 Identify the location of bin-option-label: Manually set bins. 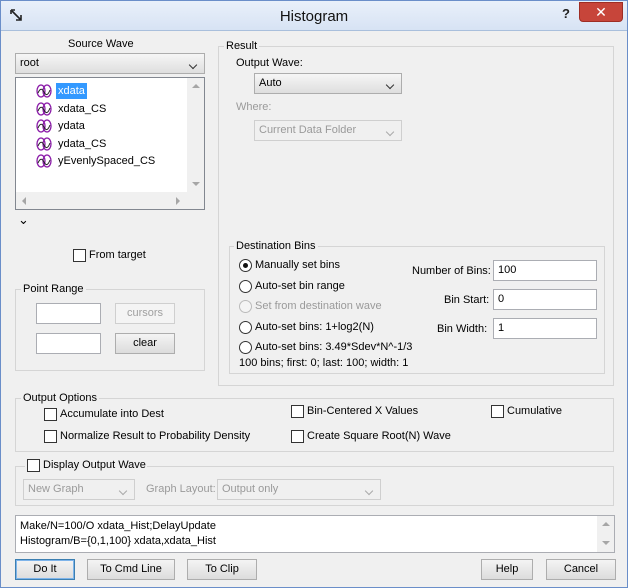
(297, 265).